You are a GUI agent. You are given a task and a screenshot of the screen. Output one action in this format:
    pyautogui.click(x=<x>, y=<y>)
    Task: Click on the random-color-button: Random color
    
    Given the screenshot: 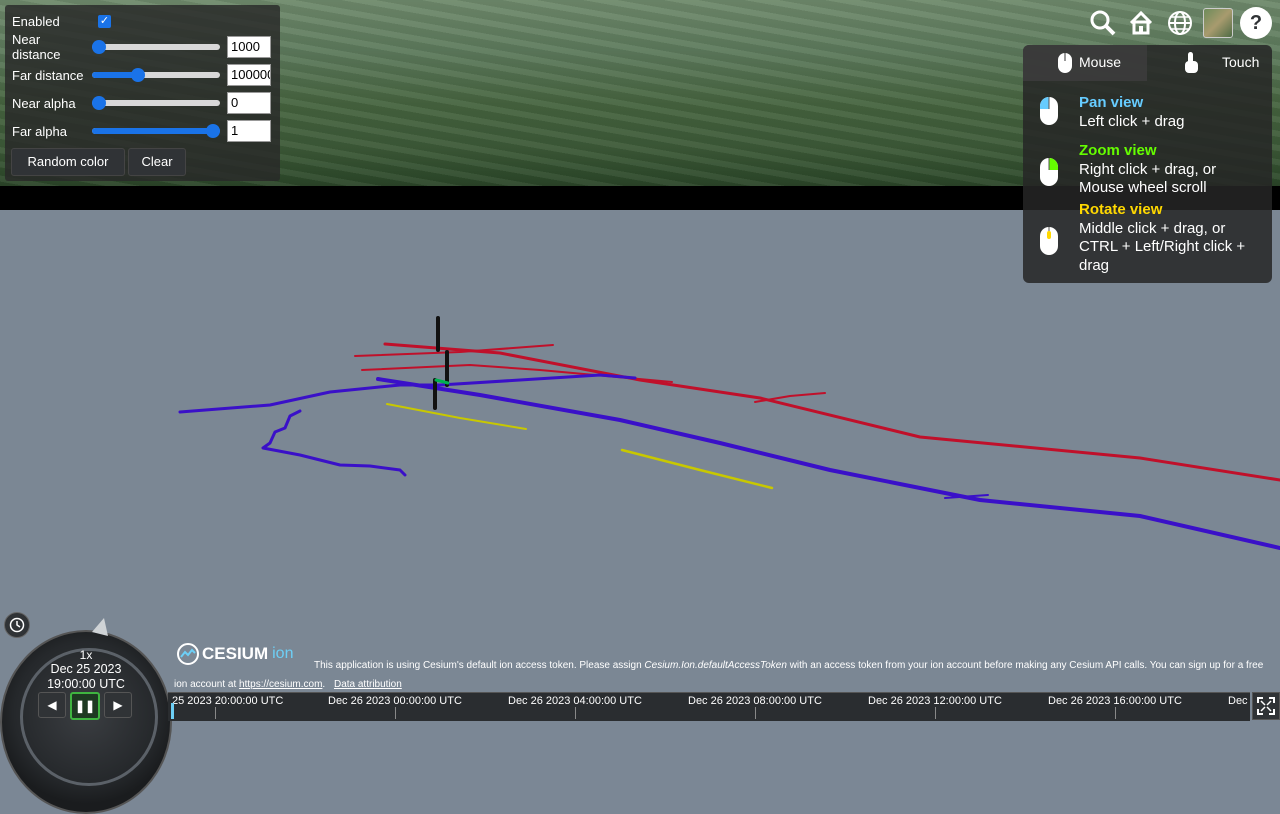 What is the action you would take?
    pyautogui.click(x=68, y=162)
    